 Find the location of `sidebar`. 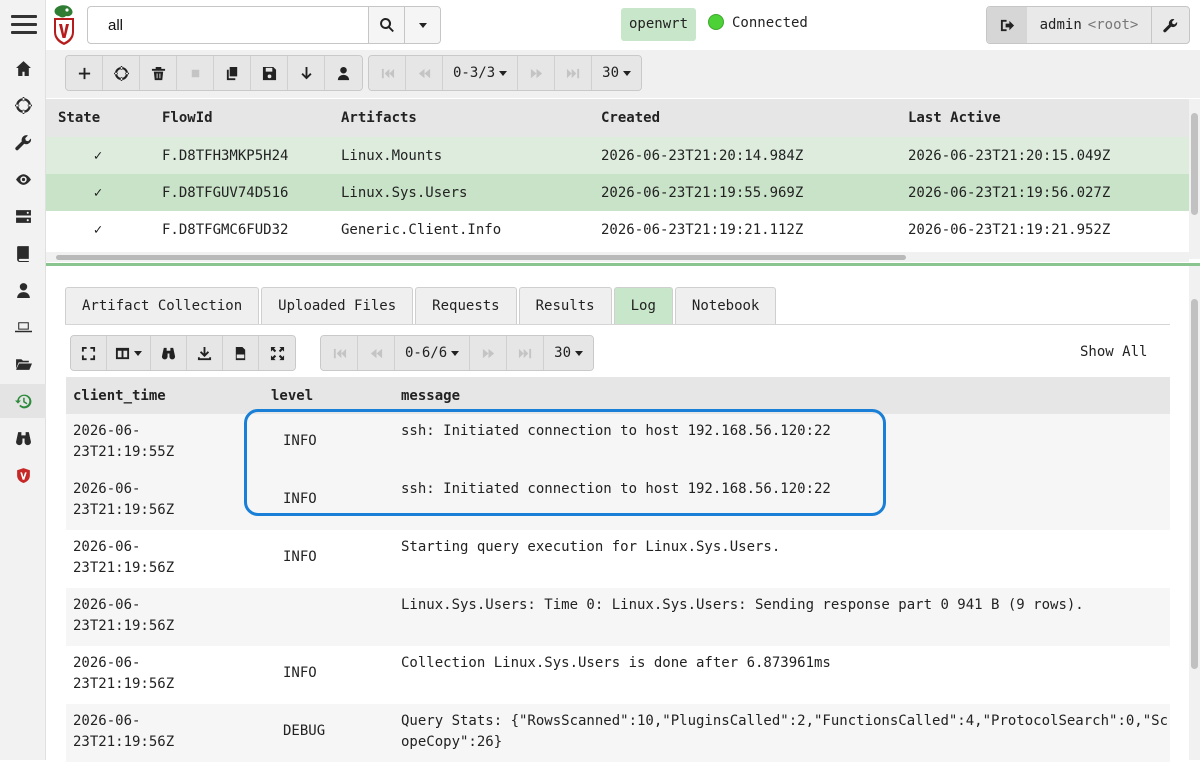

sidebar is located at coordinates (23, 380).